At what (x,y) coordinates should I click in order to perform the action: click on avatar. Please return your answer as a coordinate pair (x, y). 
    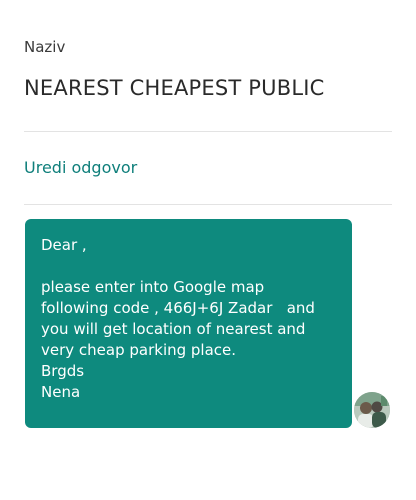
    Looking at the image, I should click on (372, 410).